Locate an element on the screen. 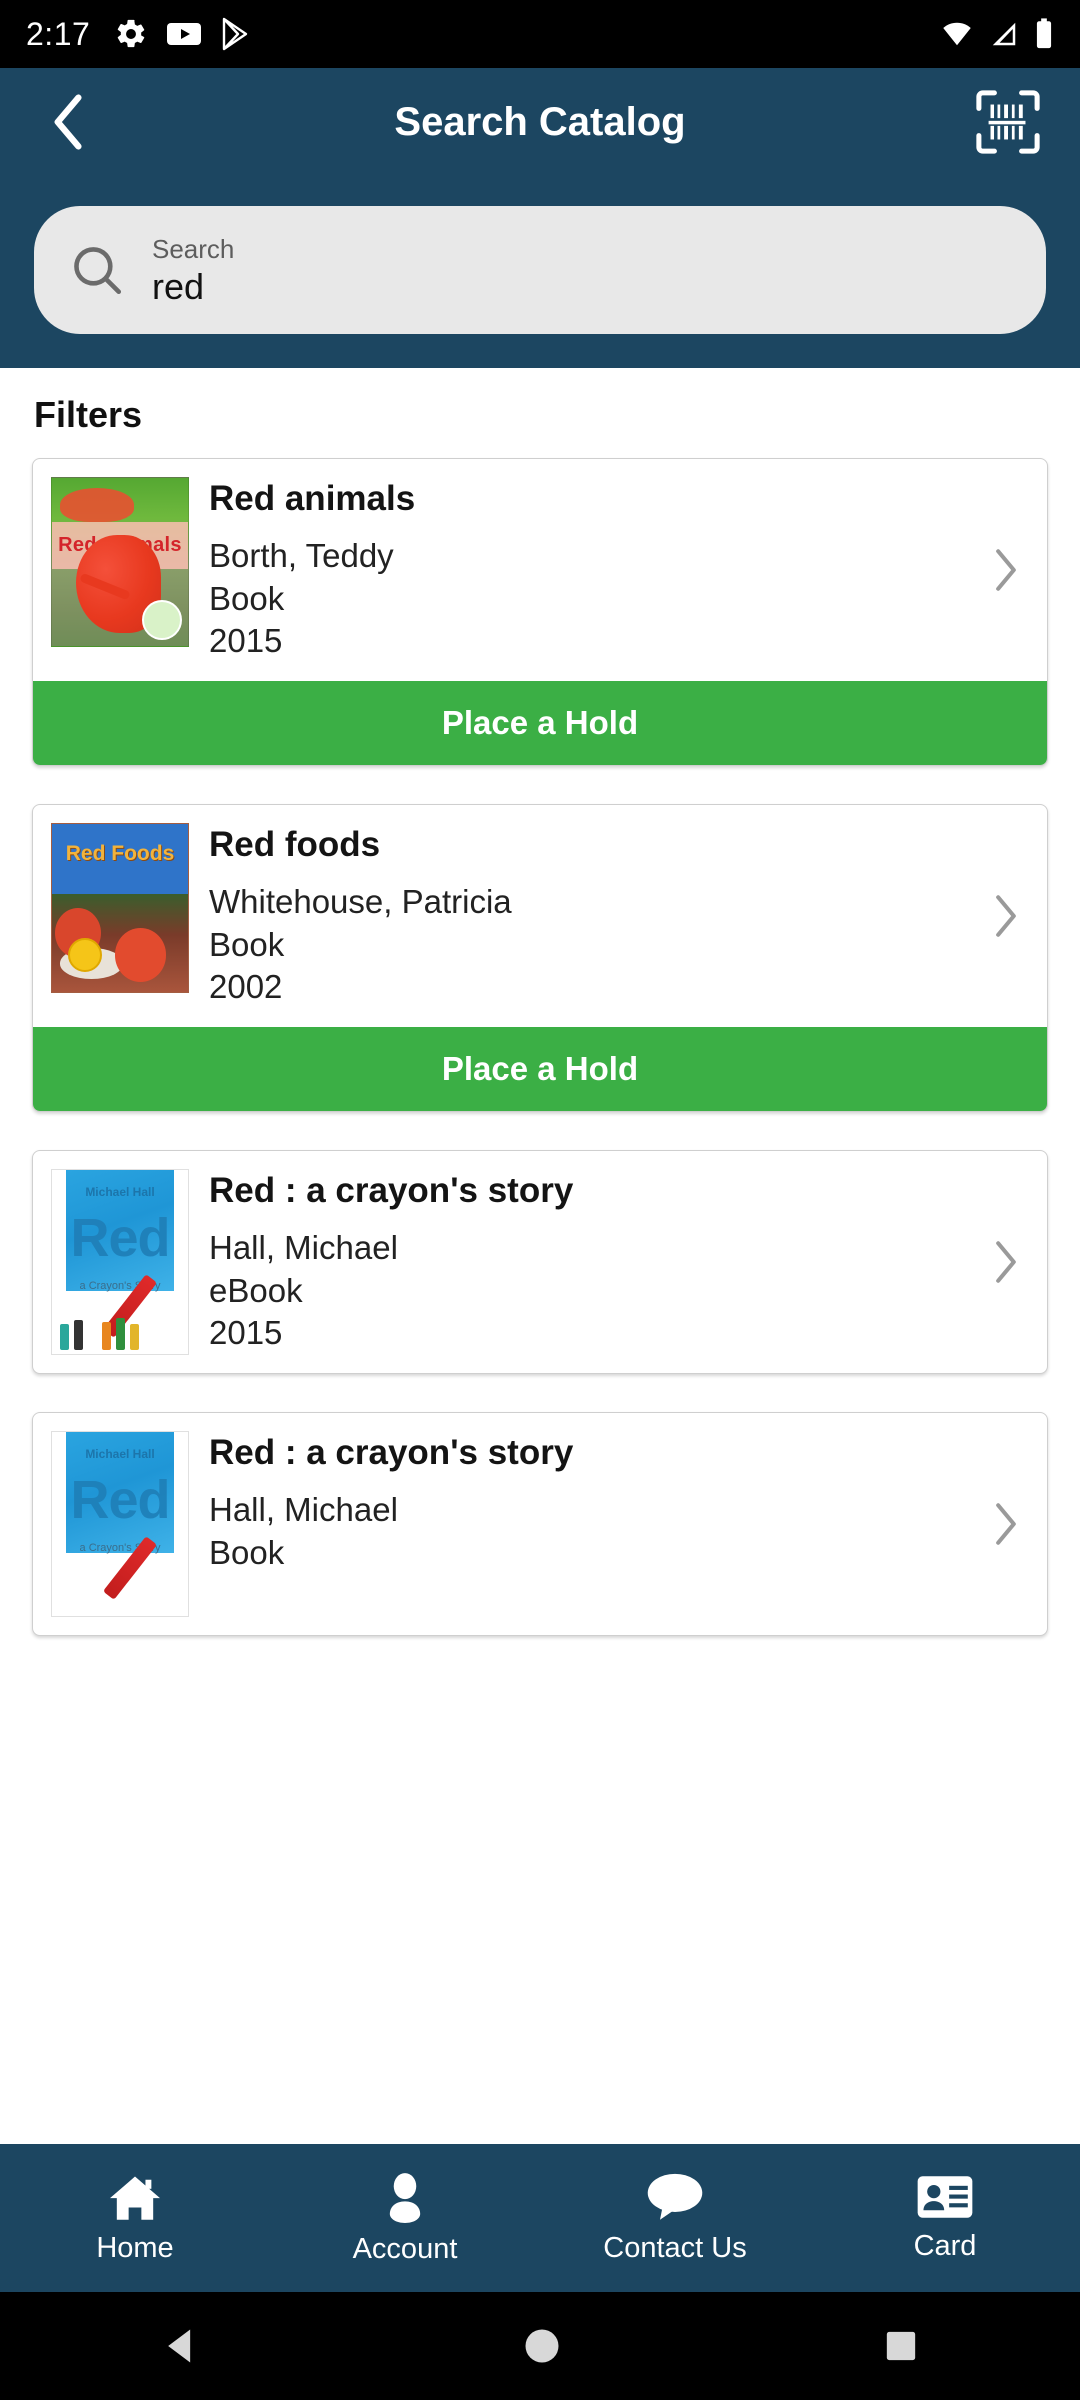 This screenshot has width=1080, height=2400. crayon-green is located at coordinates (121, 1333).